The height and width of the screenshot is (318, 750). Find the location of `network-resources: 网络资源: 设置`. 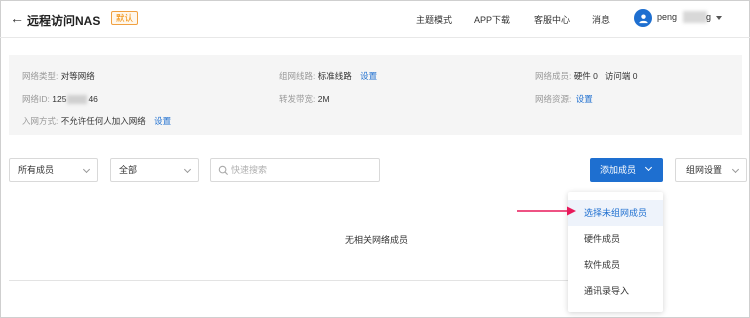

network-resources: 网络资源: 设置 is located at coordinates (564, 99).